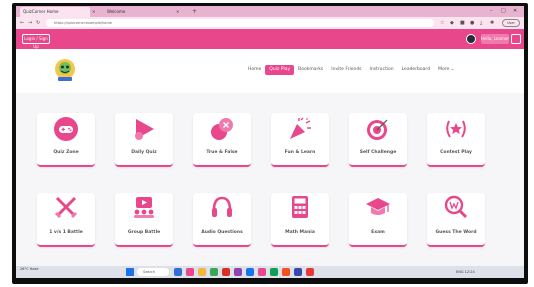 Image resolution: width=534 pixels, height=287 pixels. I want to click on calculator-icon, so click(300, 207).